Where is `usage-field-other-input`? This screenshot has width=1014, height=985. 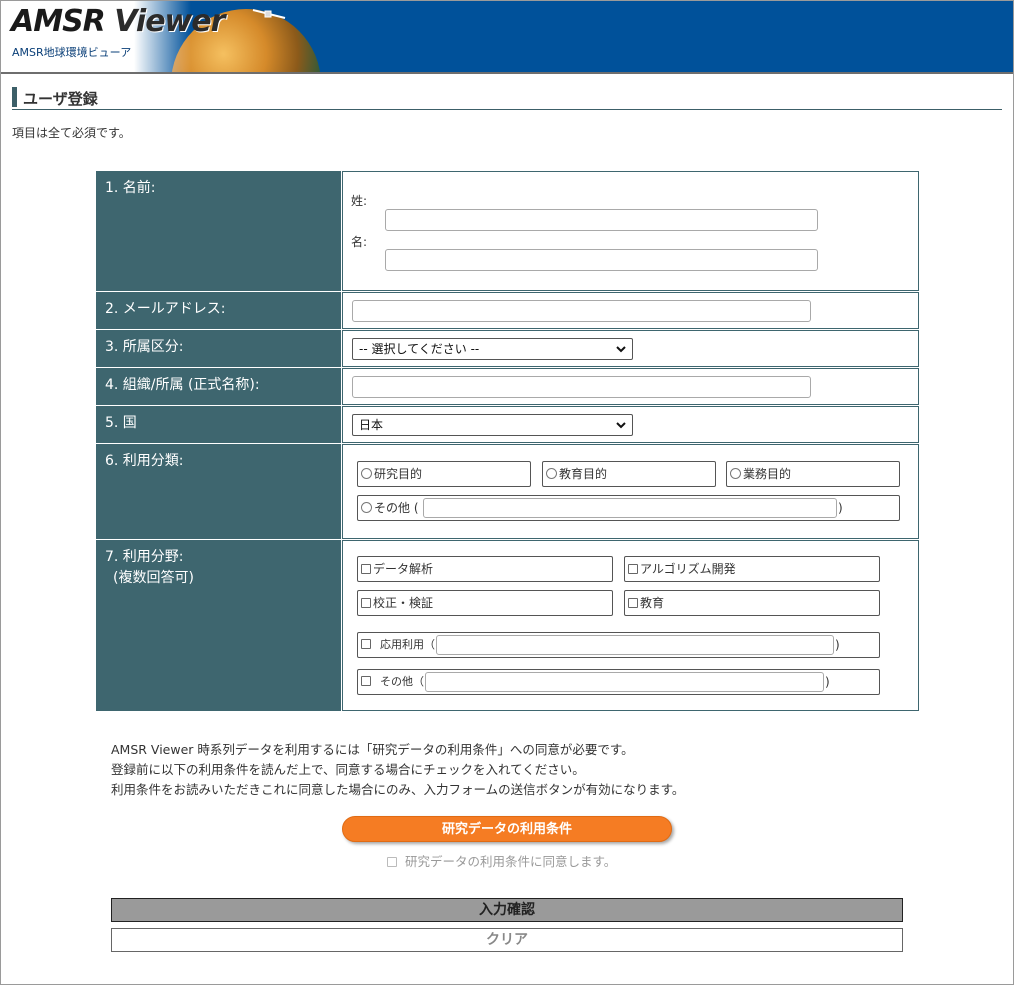
usage-field-other-input is located at coordinates (624, 682).